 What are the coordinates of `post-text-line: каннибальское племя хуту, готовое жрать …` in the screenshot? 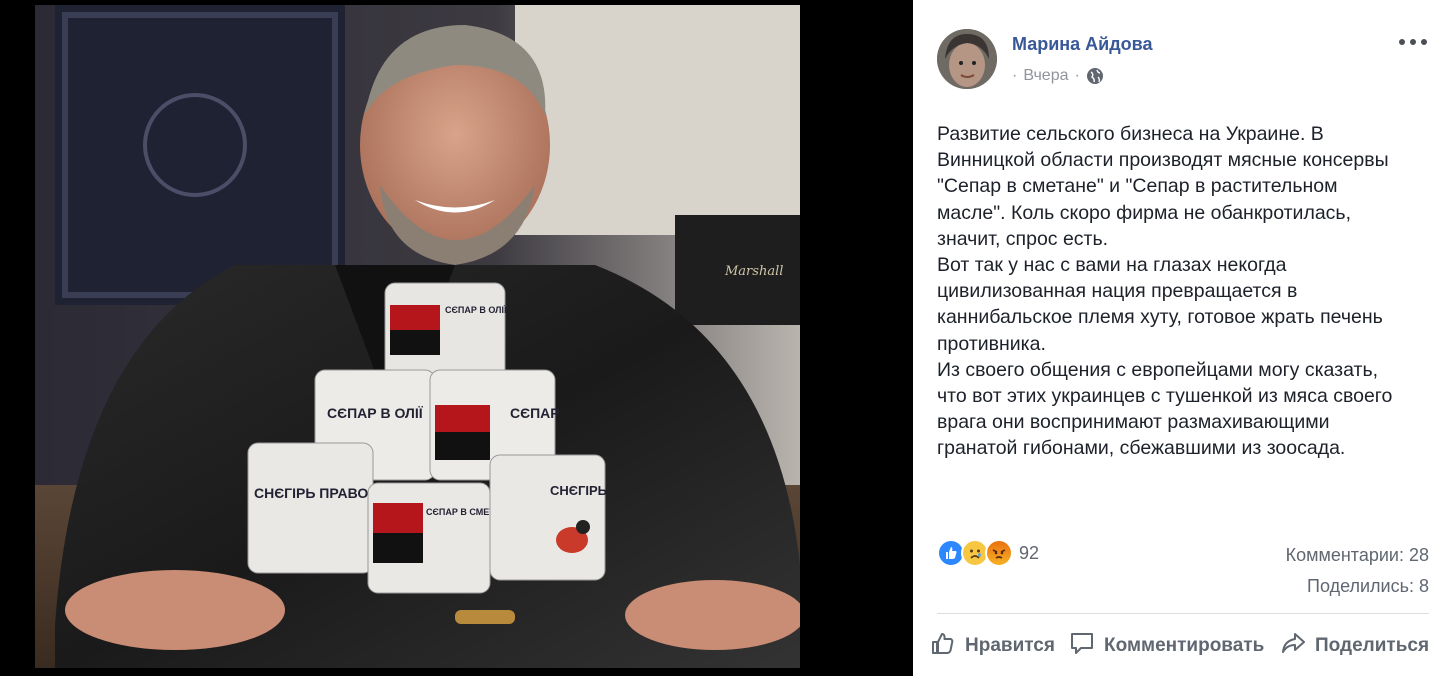 It's located at (1160, 317).